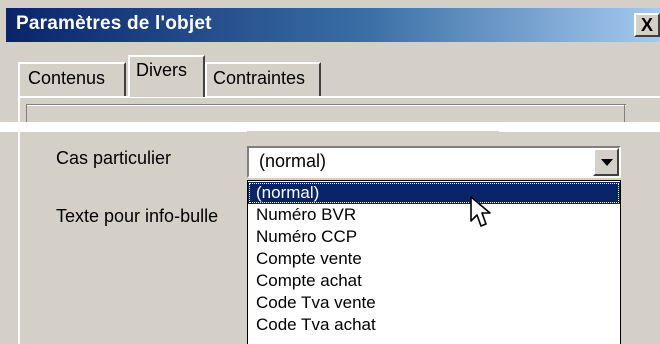 The width and height of the screenshot is (660, 344). I want to click on dropdown-option: Compte achat, so click(434, 281).